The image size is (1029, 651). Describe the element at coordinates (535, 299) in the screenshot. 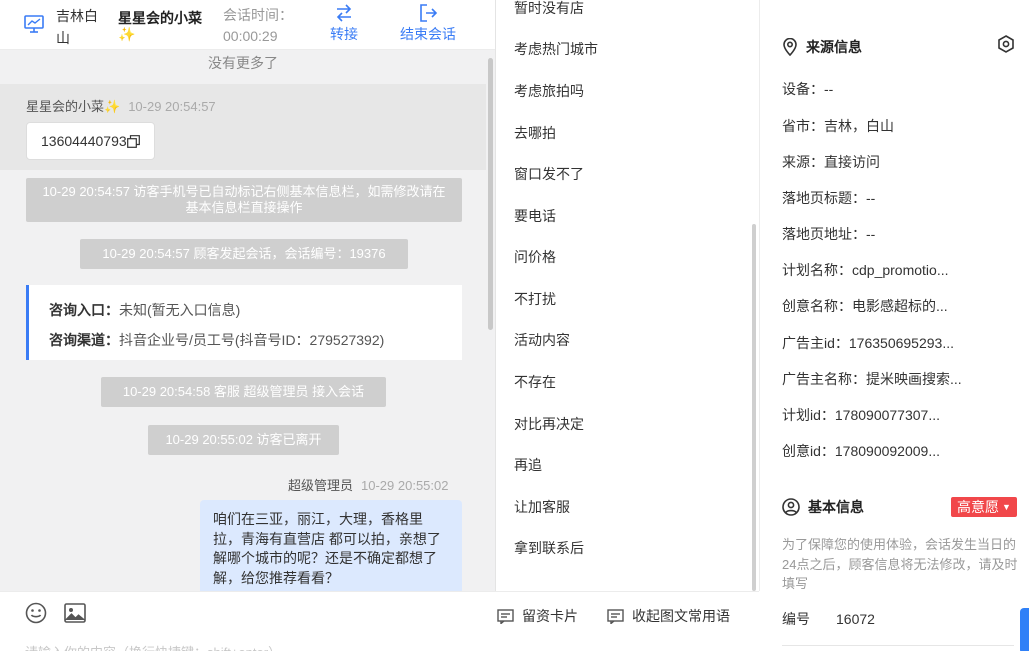

I see `quick-reply-item: 不打扰` at that location.